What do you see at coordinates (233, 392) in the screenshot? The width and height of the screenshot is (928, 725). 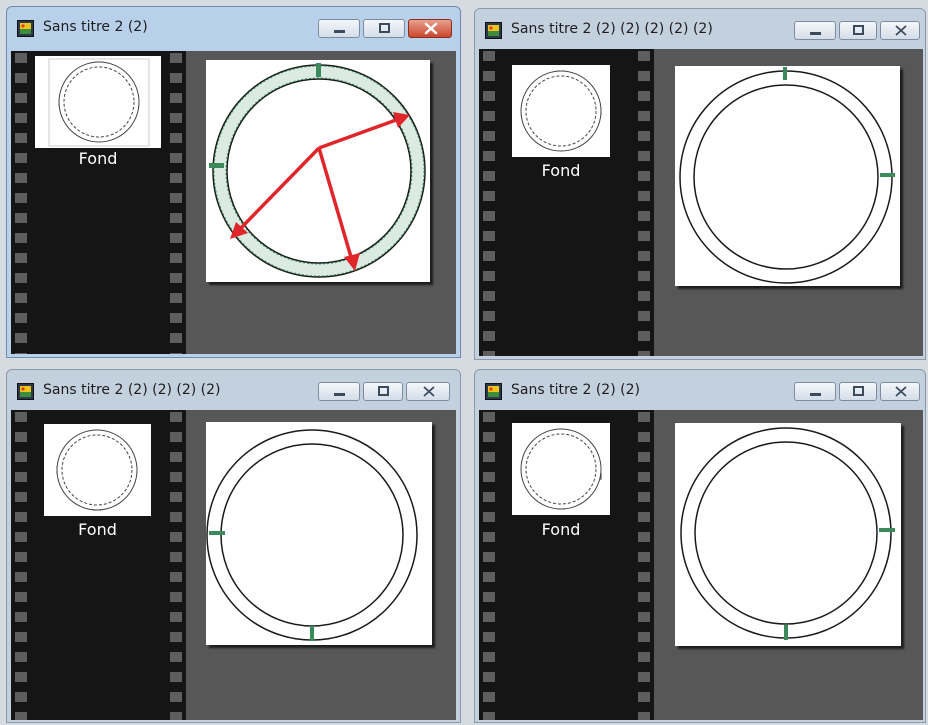 I see `title-bar: Sans titre 2 (2) (2) (2) (2)` at bounding box center [233, 392].